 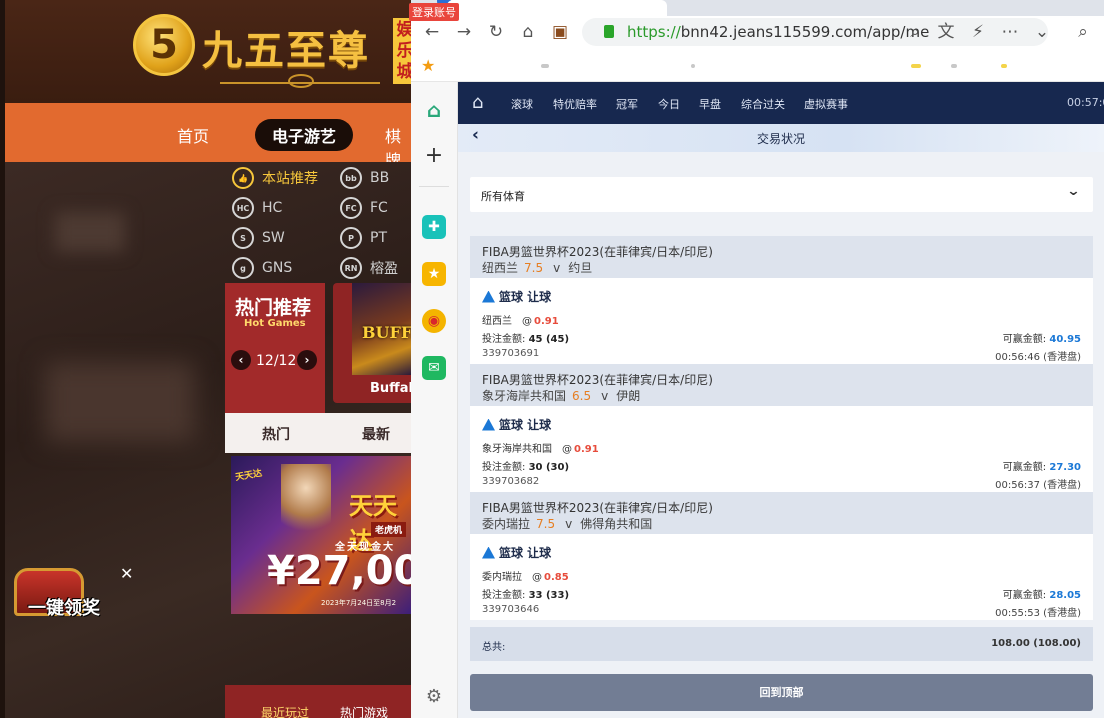 What do you see at coordinates (778, 32) in the screenshot?
I see `url-text: https://bnn42.jeans115599.com/app/me` at bounding box center [778, 32].